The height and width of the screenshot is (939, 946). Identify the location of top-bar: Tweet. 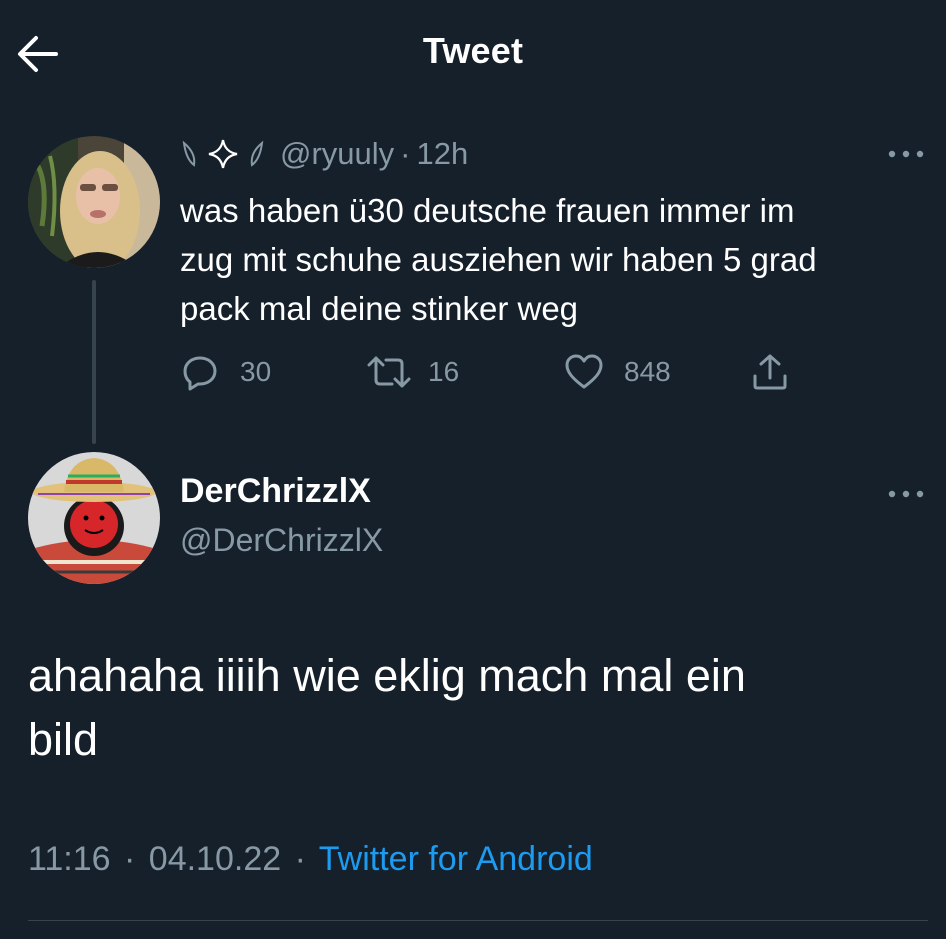
(473, 54).